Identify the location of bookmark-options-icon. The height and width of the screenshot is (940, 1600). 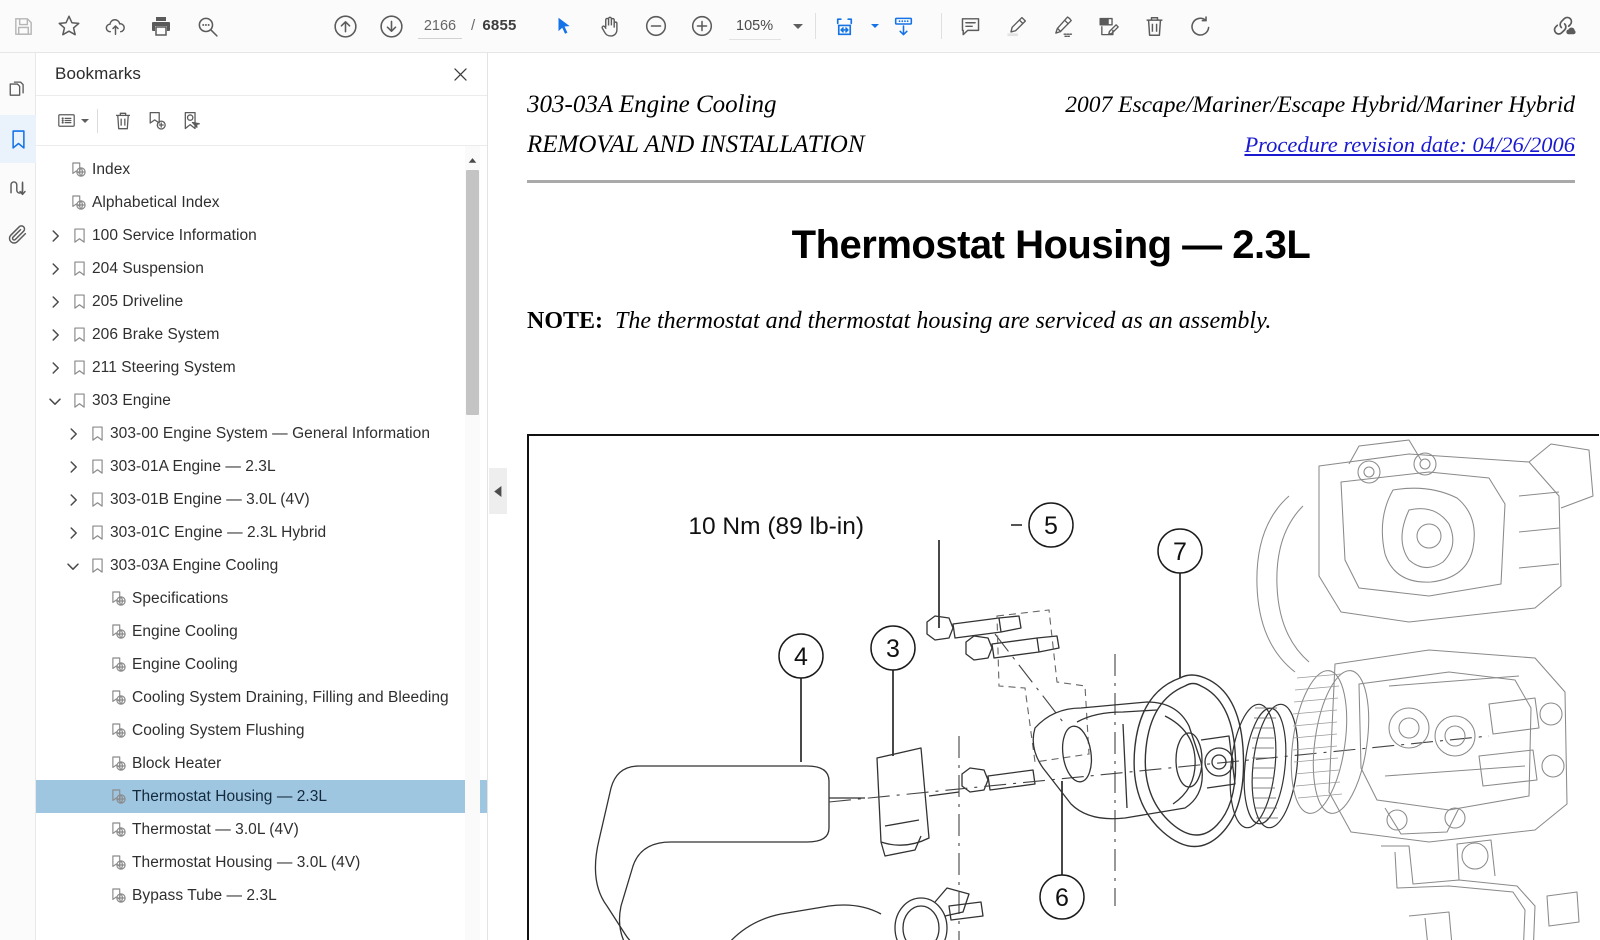
(66, 121).